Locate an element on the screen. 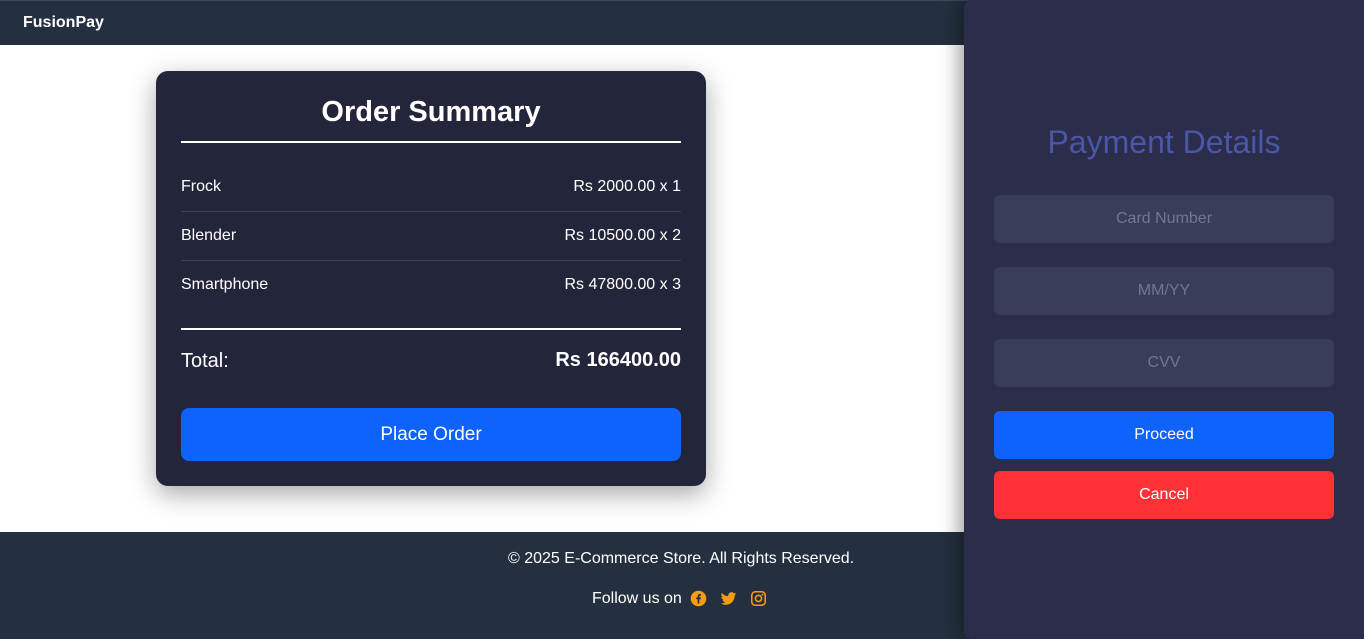 This screenshot has height=639, width=1364. total-label: Total: is located at coordinates (205, 361).